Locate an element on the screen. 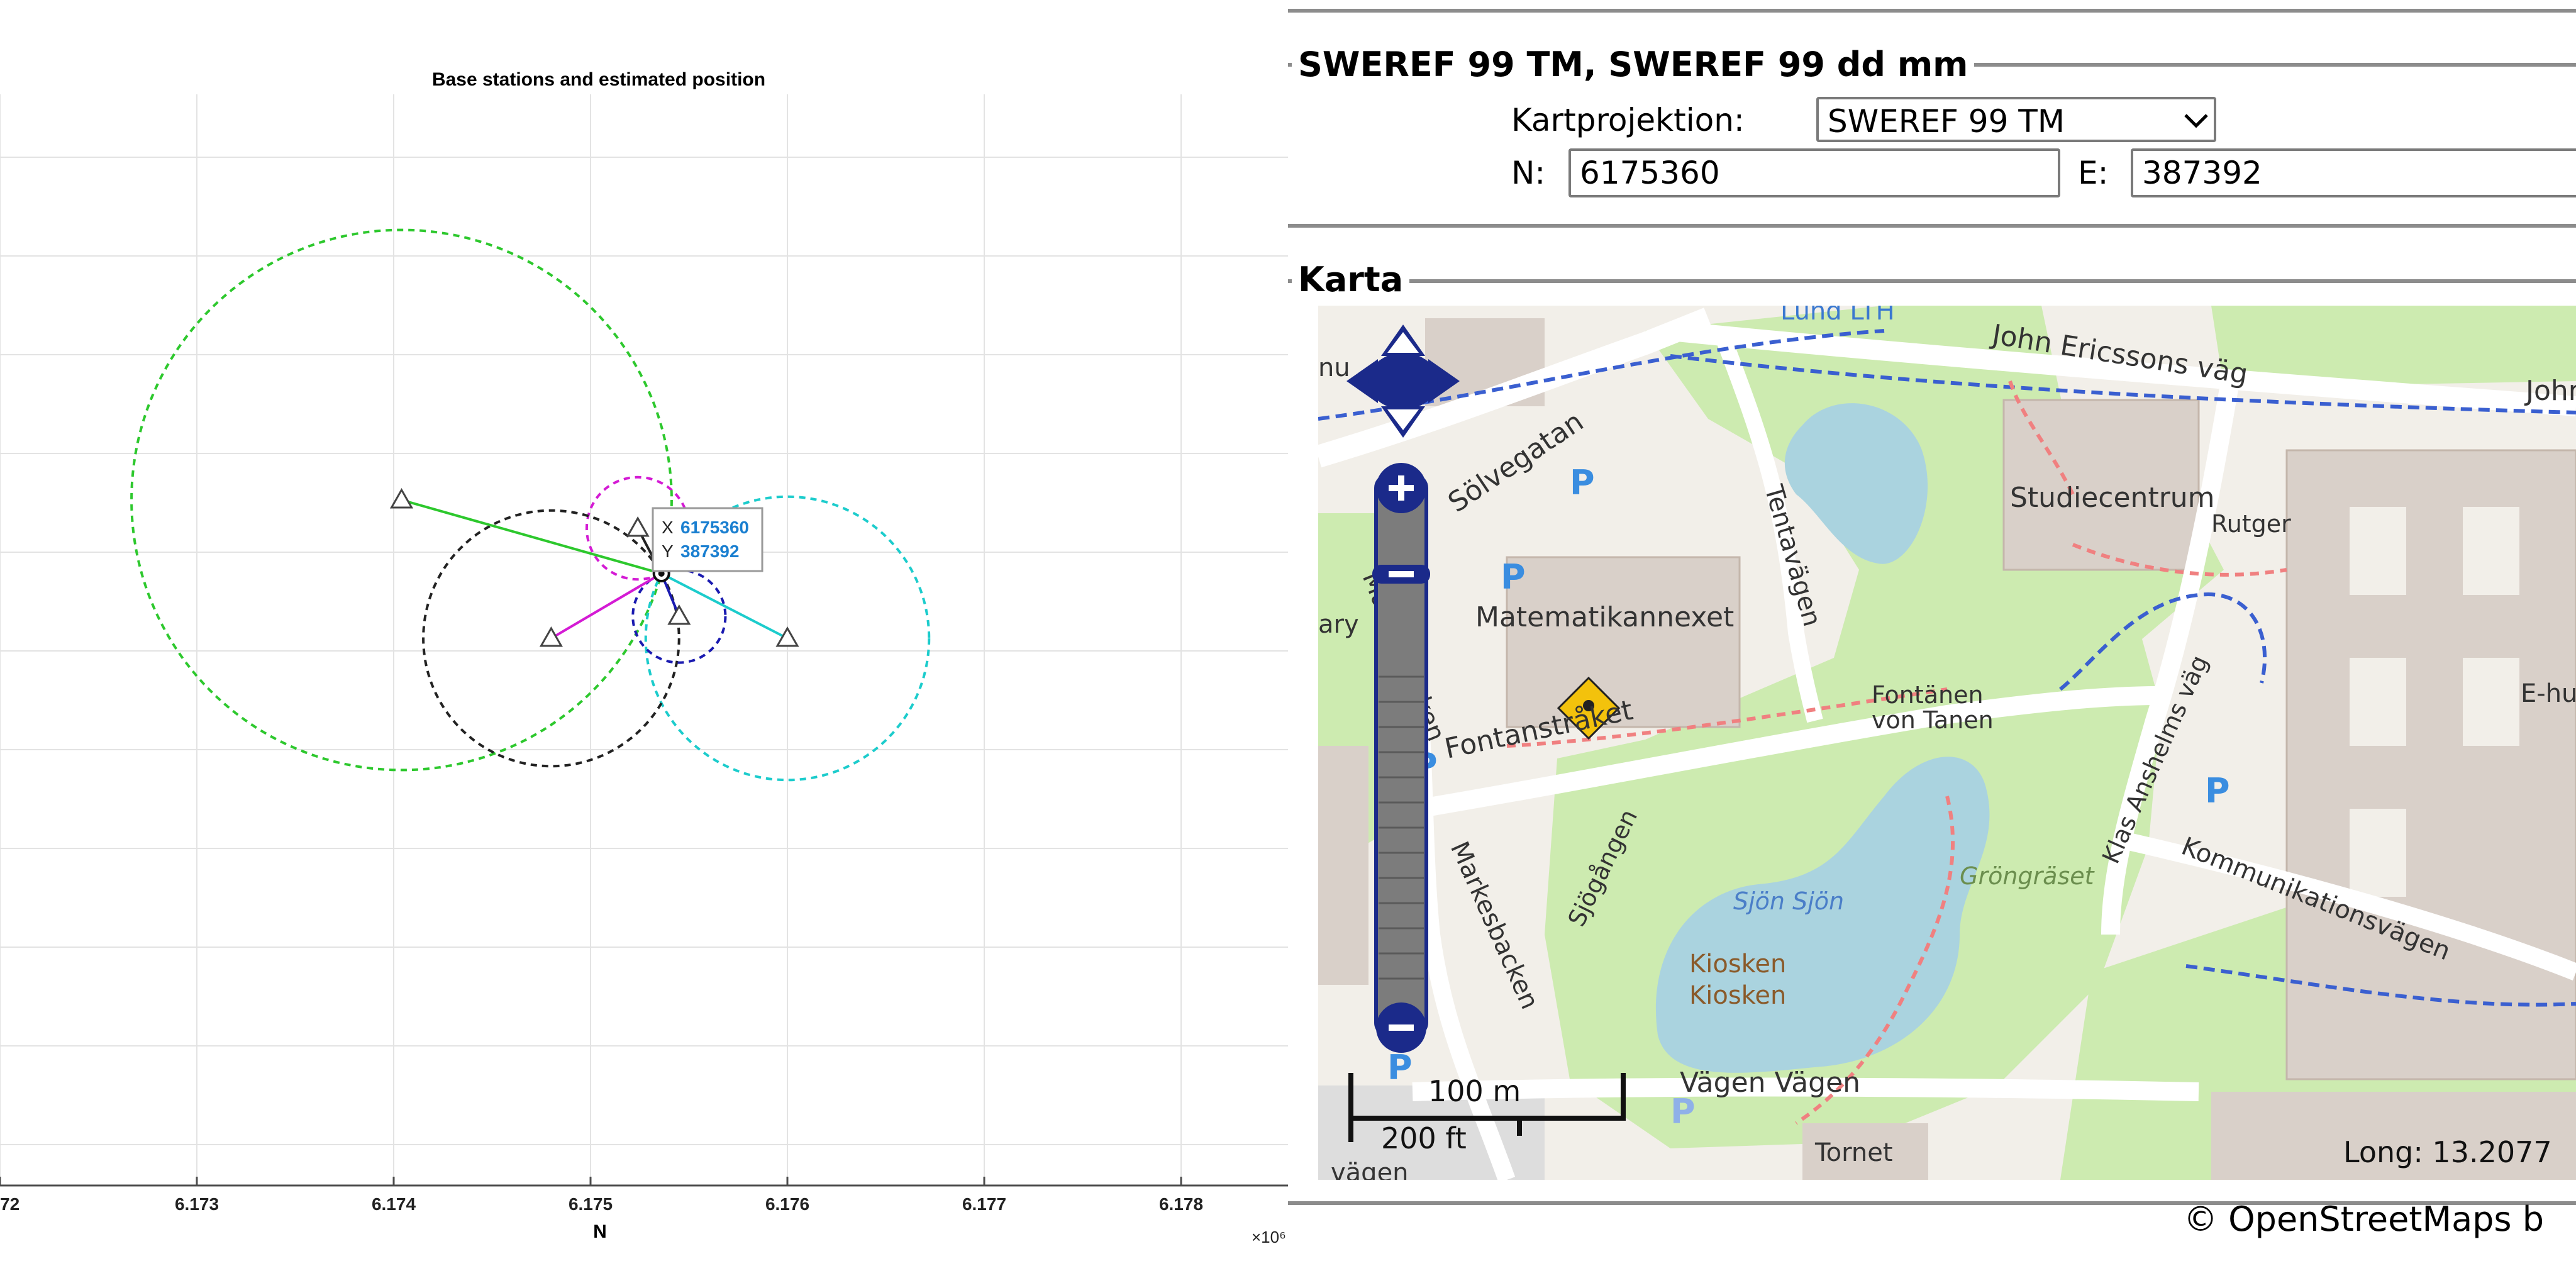 The height and width of the screenshot is (1288, 2576). projection-select: SWEREF 99 TM is located at coordinates (2016, 119).